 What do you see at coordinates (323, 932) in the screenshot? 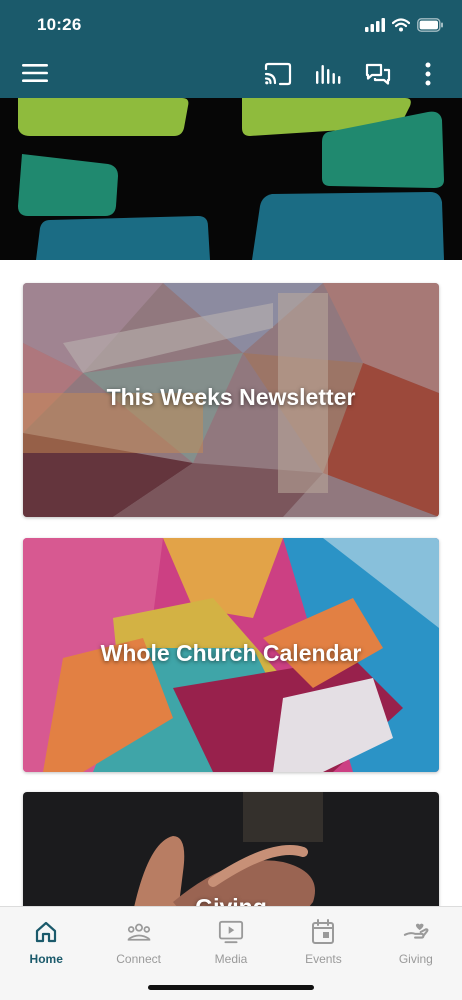
I see `calendar-icon` at bounding box center [323, 932].